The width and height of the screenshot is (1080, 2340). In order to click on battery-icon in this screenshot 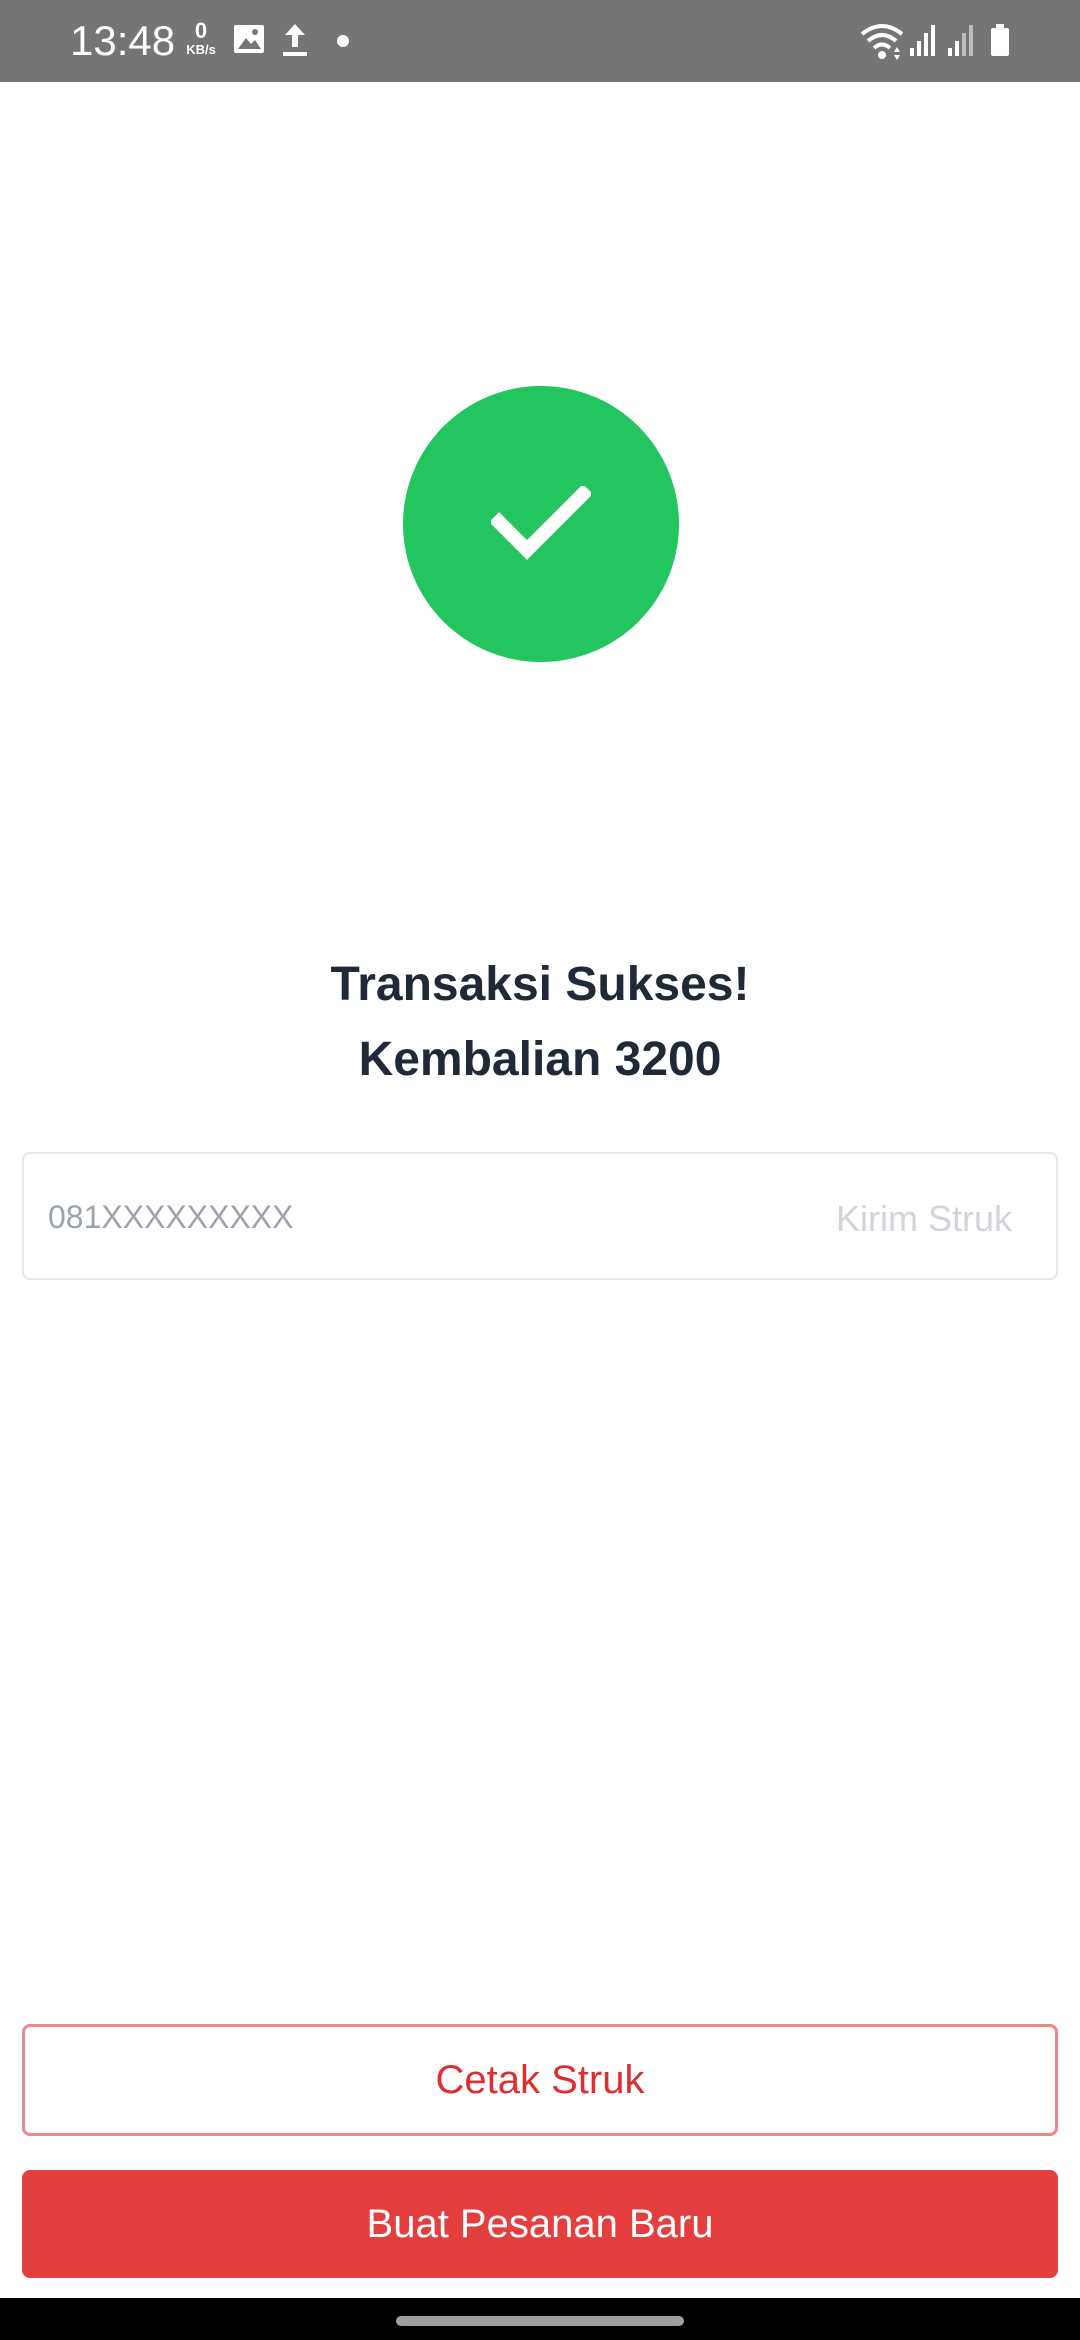, I will do `click(1000, 42)`.